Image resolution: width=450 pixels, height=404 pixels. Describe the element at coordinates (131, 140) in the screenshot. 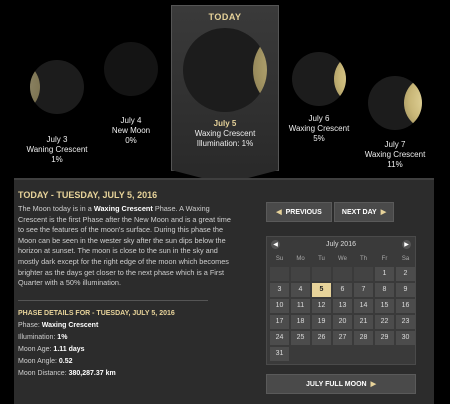

I see `moon-illumination: 0%` at that location.